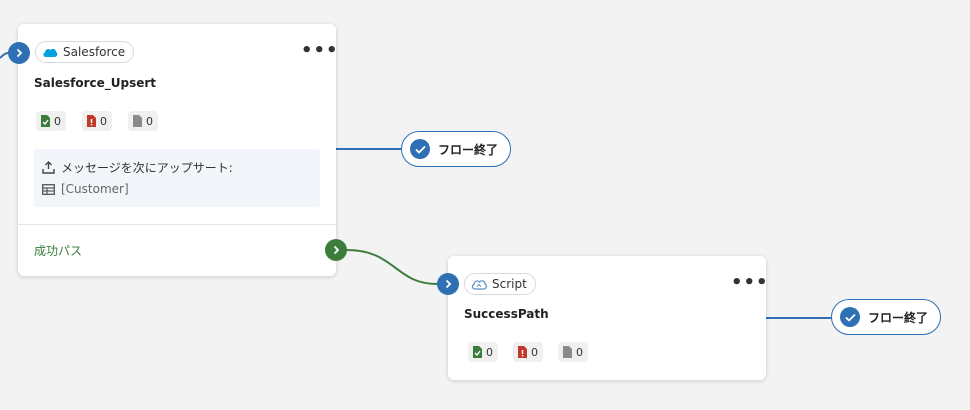 The image size is (970, 410). Describe the element at coordinates (4, 55) in the screenshot. I see `incoming-wire` at that location.